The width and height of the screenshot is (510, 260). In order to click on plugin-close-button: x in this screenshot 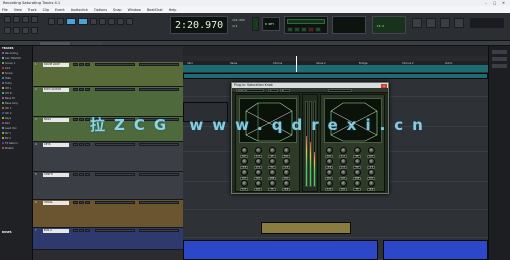, I will do `click(384, 85)`.